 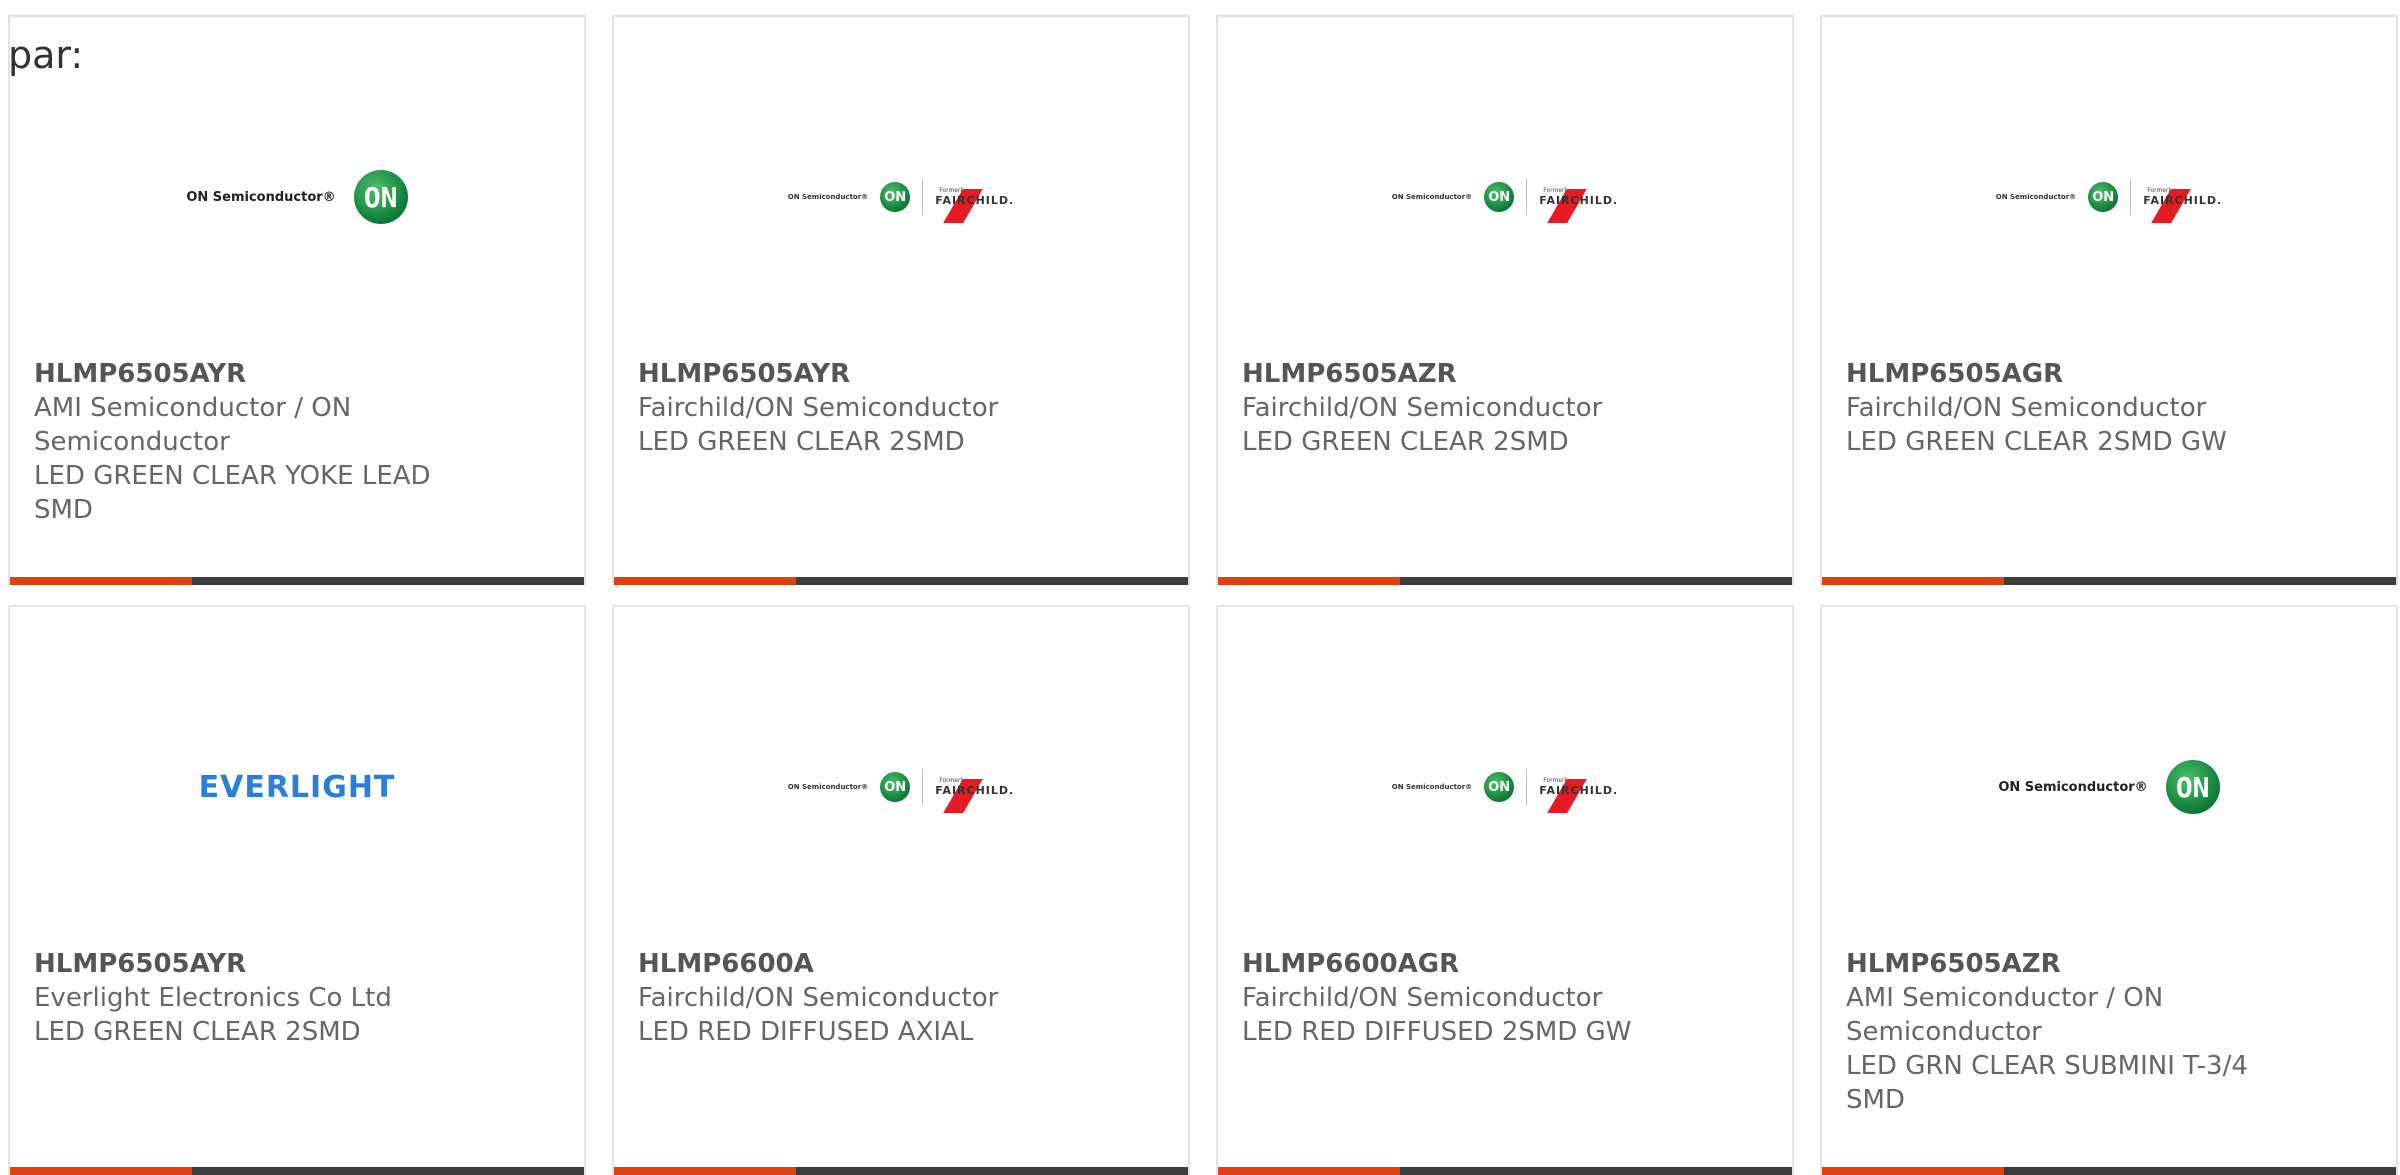 What do you see at coordinates (2047, 1083) in the screenshot?
I see `product-description: LED GRN CLEAR SUBMINI T-3/4 SMD` at bounding box center [2047, 1083].